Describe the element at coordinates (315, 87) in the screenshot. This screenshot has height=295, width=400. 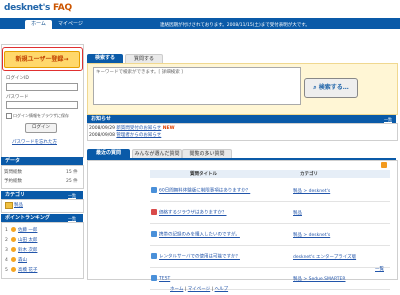
I see `search-icon: ⌕` at that location.